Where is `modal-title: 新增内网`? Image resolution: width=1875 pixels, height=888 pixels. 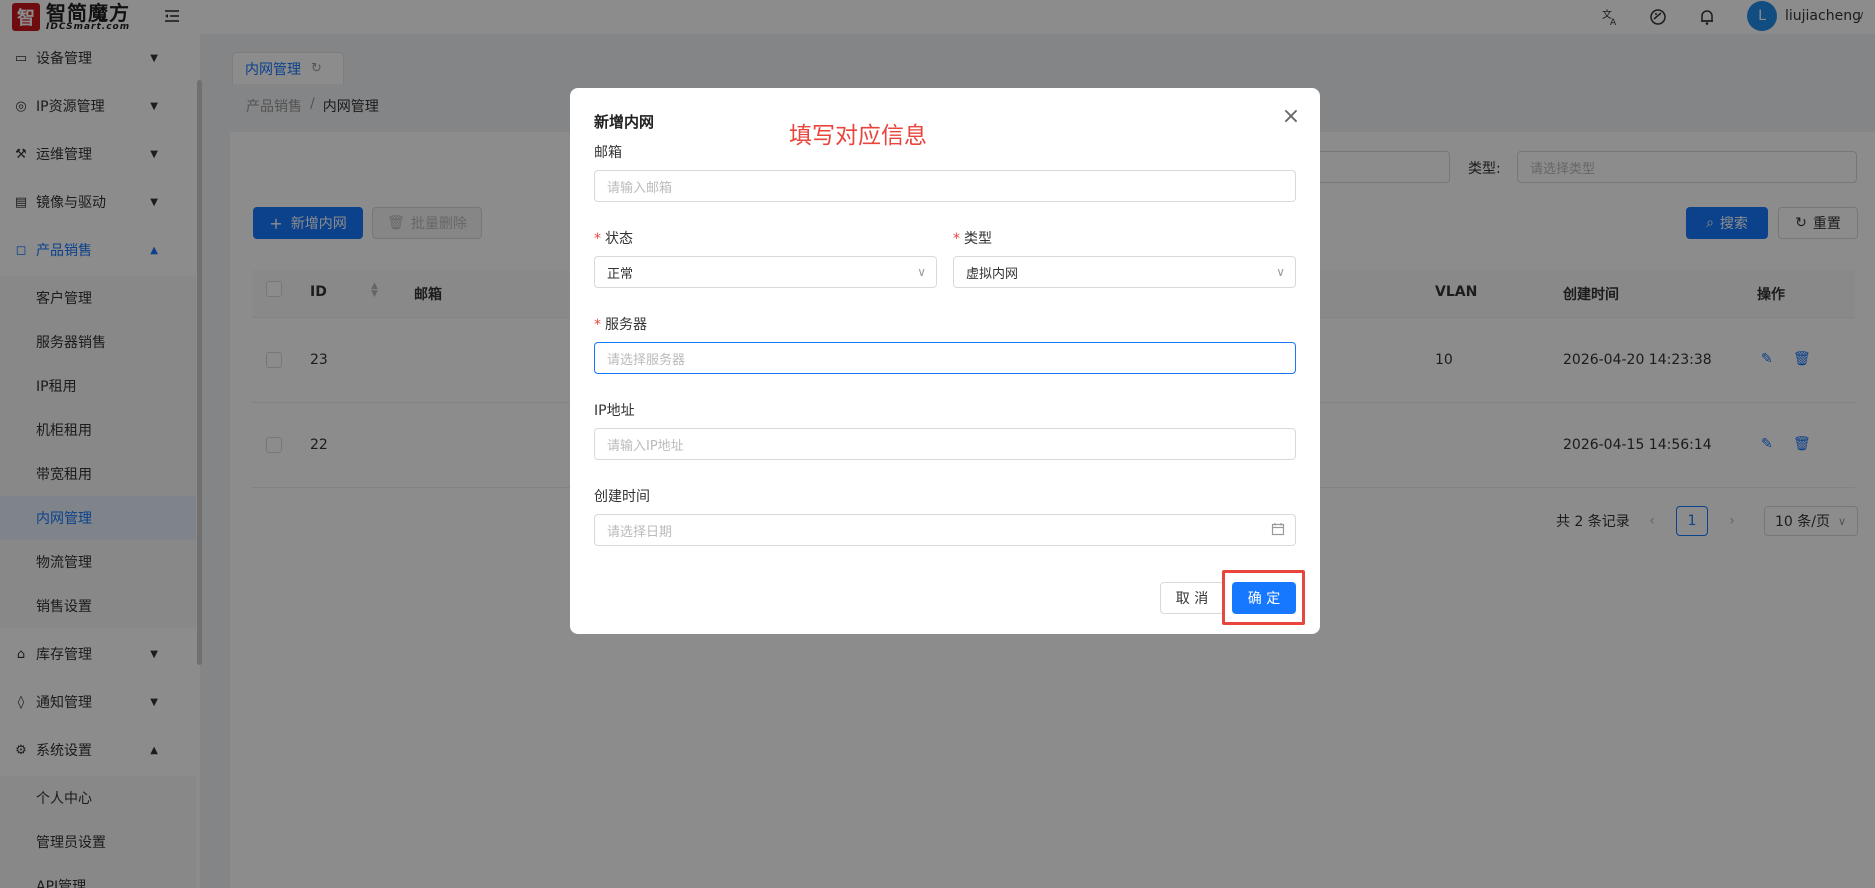
modal-title: 新增内网 is located at coordinates (624, 122).